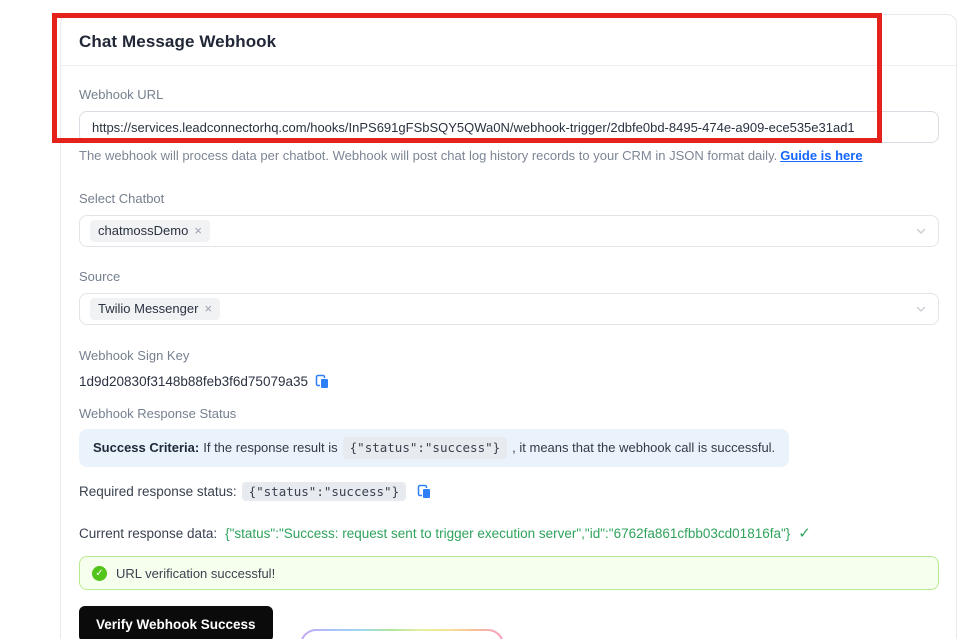  I want to click on select-chatbot-label: Select Chatbot, so click(122, 198).